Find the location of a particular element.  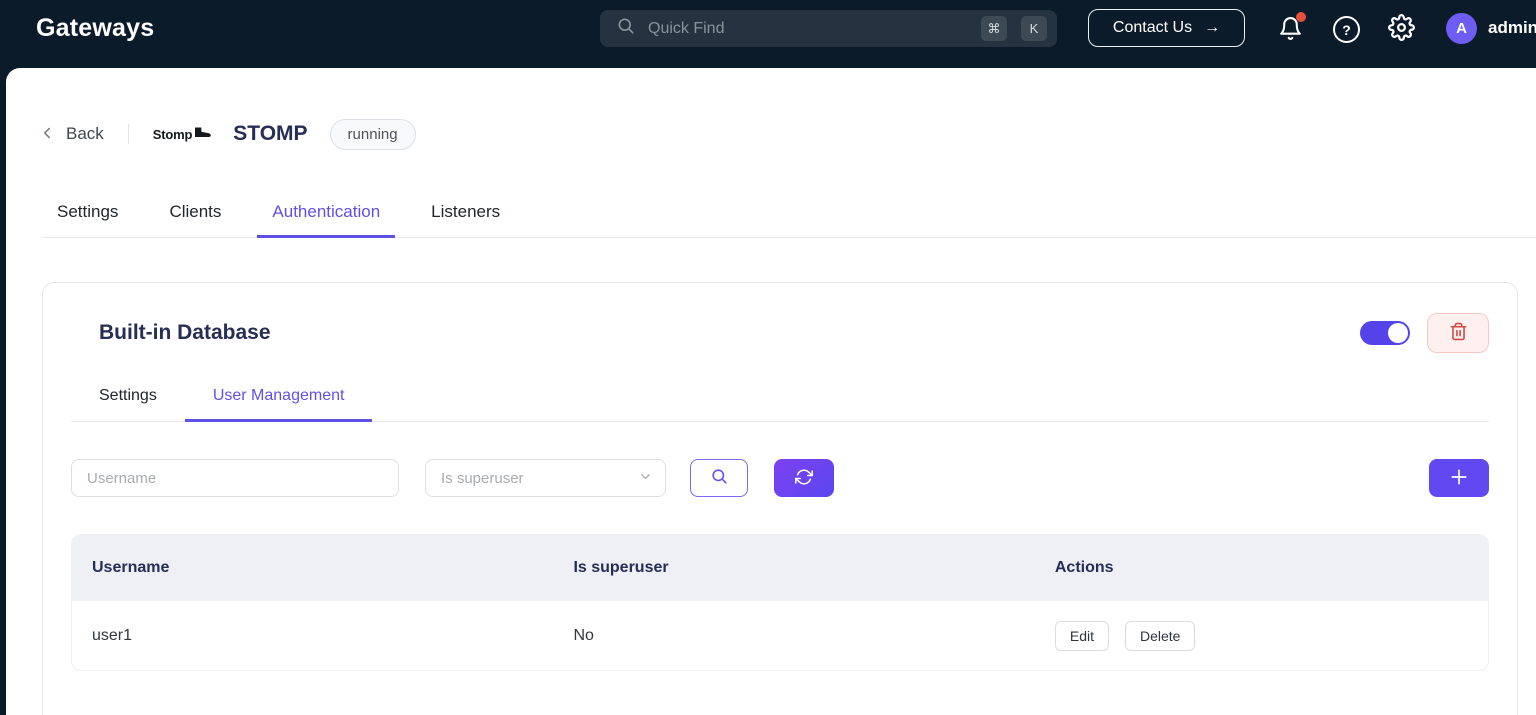

chevron-left-icon is located at coordinates (47, 134).